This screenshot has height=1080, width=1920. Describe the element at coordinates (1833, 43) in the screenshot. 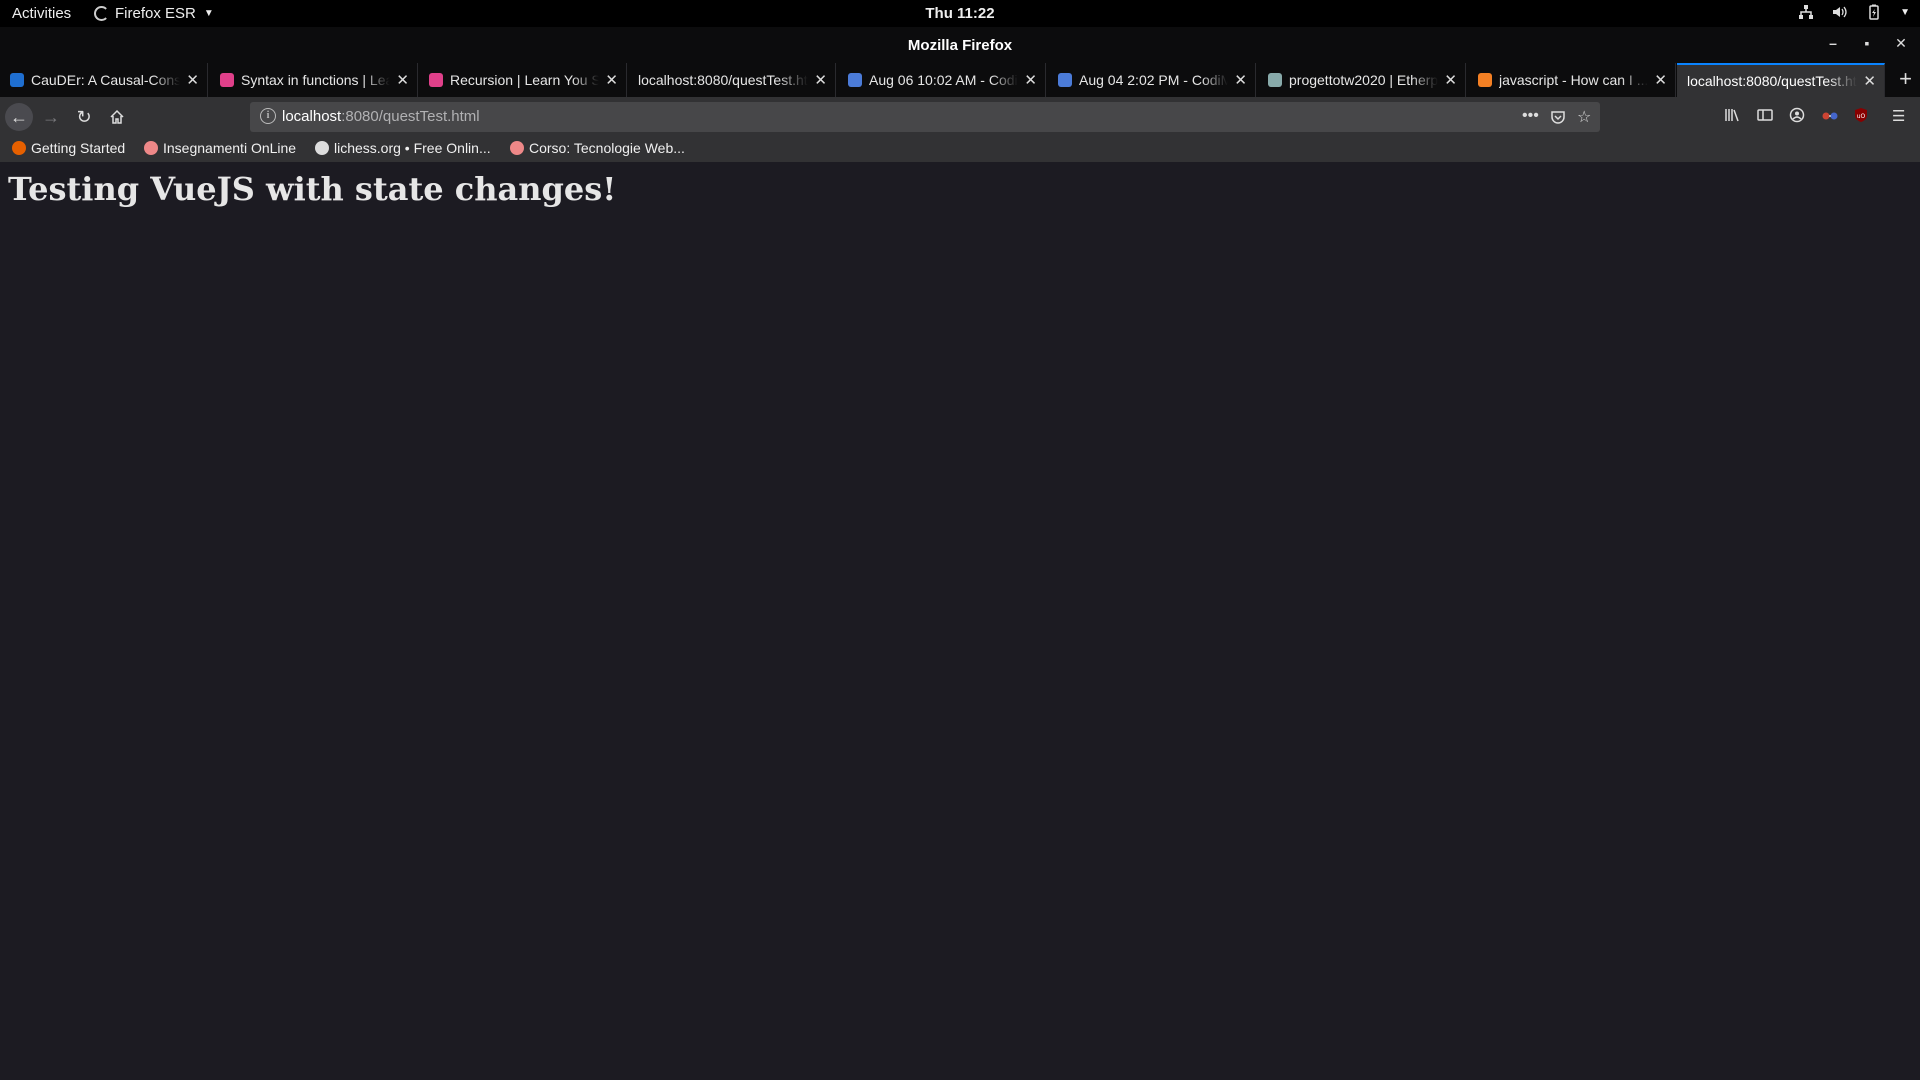

I see `minimize-button: –` at that location.